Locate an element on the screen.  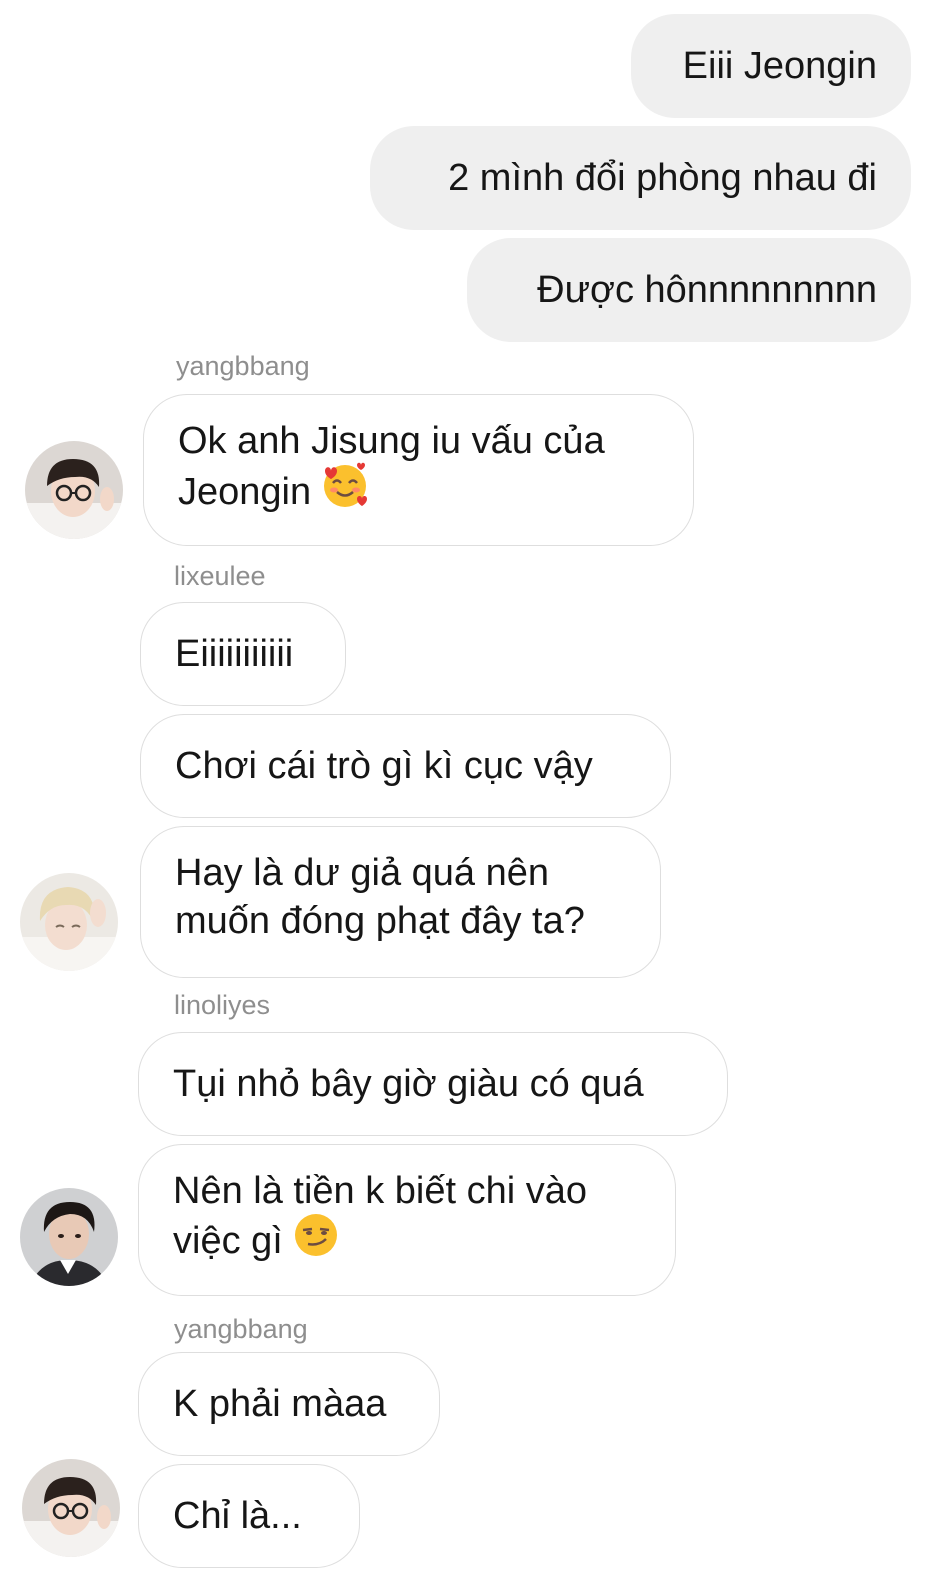
incoming-message: Tụi nhỏ bây giờ giàu có quá is located at coordinates (433, 1084).